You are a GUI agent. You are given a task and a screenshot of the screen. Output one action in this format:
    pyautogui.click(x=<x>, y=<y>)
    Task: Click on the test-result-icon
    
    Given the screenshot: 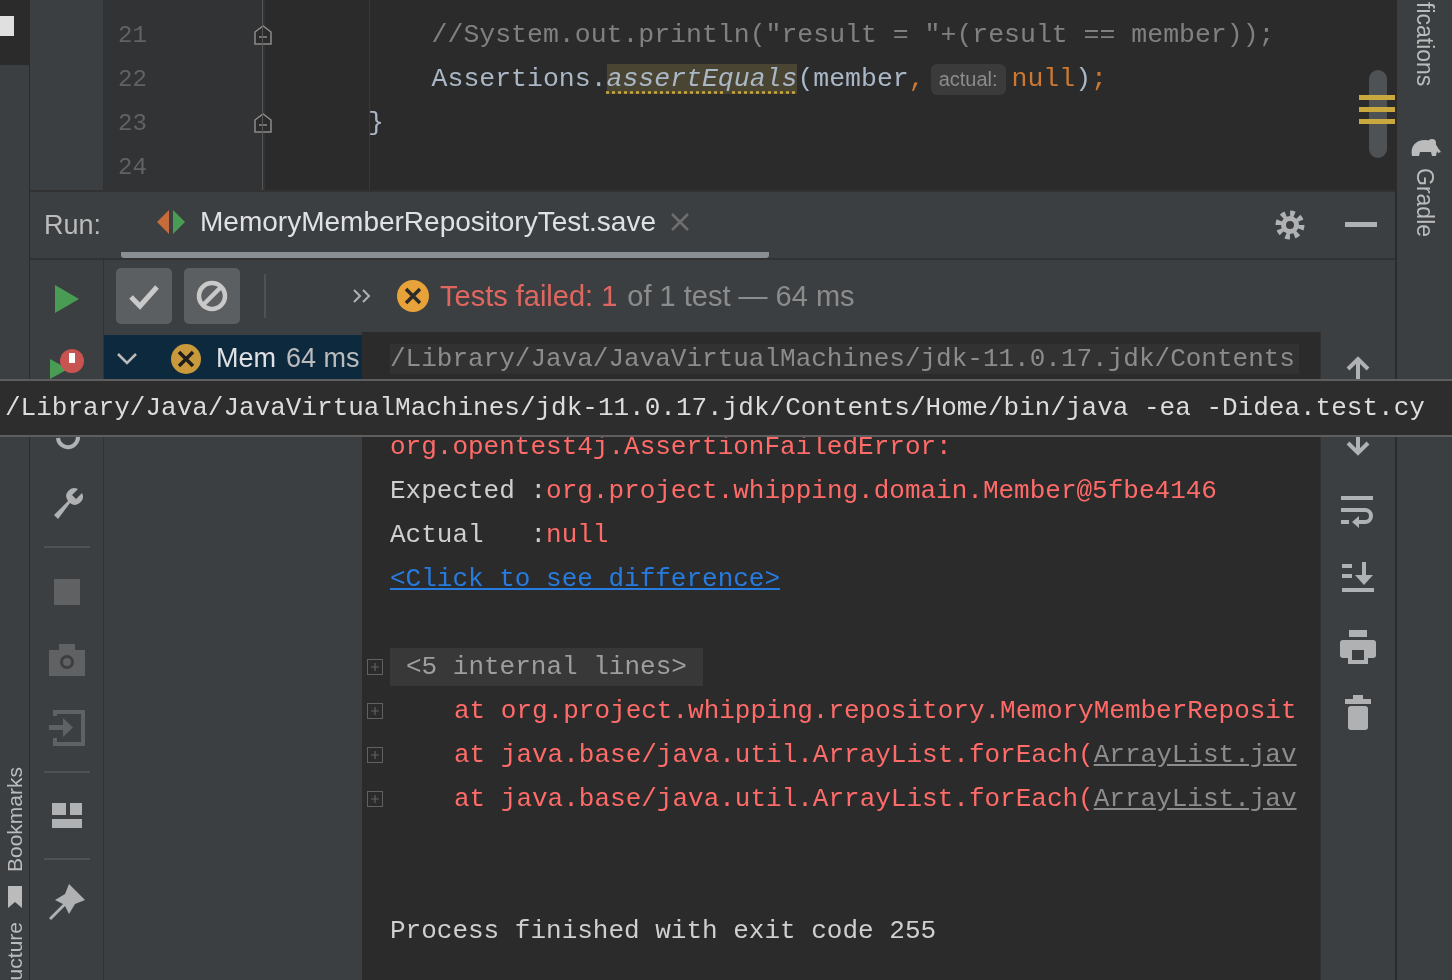 What is the action you would take?
    pyautogui.click(x=171, y=222)
    